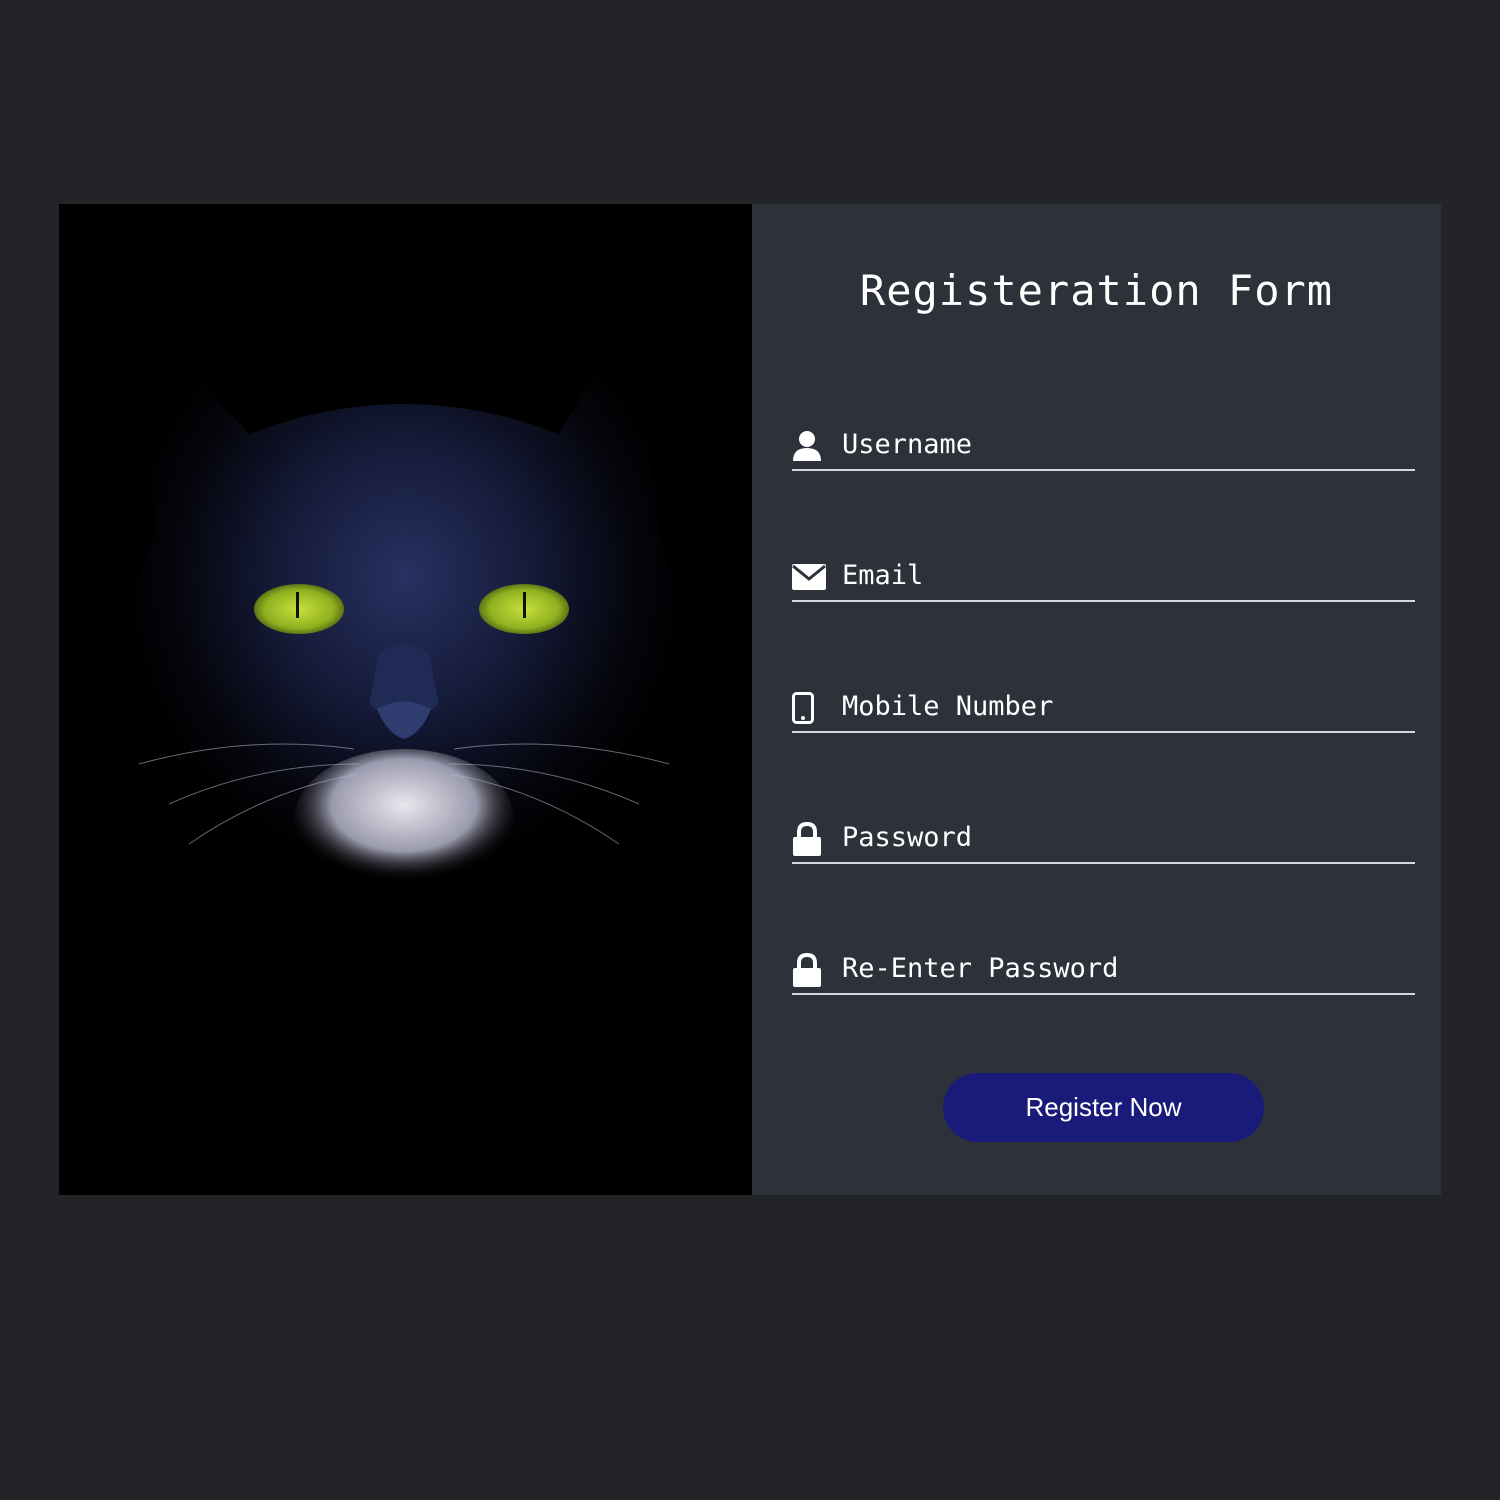  What do you see at coordinates (1122, 968) in the screenshot?
I see `confirm-password-input` at bounding box center [1122, 968].